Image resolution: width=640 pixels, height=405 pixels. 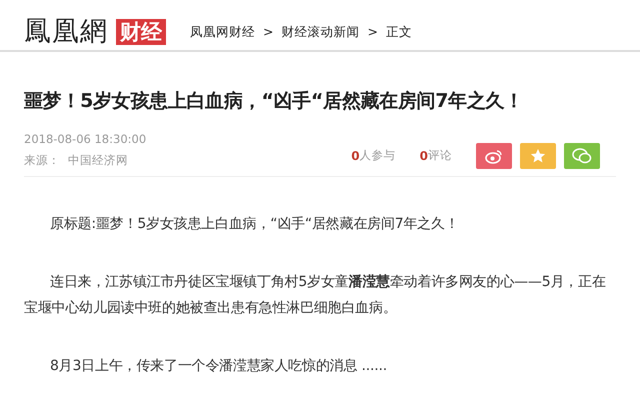 I want to click on star-icon, so click(x=538, y=156).